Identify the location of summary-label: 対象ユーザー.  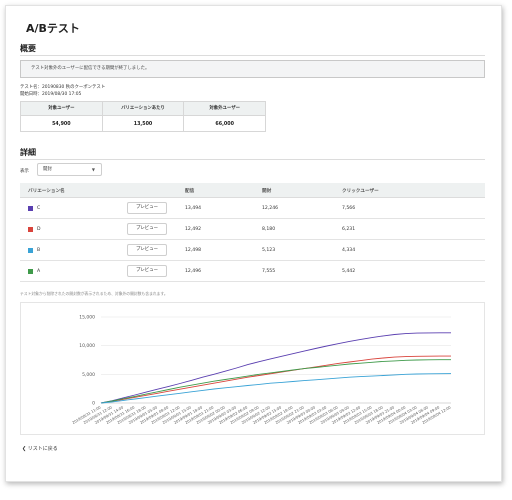
(61, 109).